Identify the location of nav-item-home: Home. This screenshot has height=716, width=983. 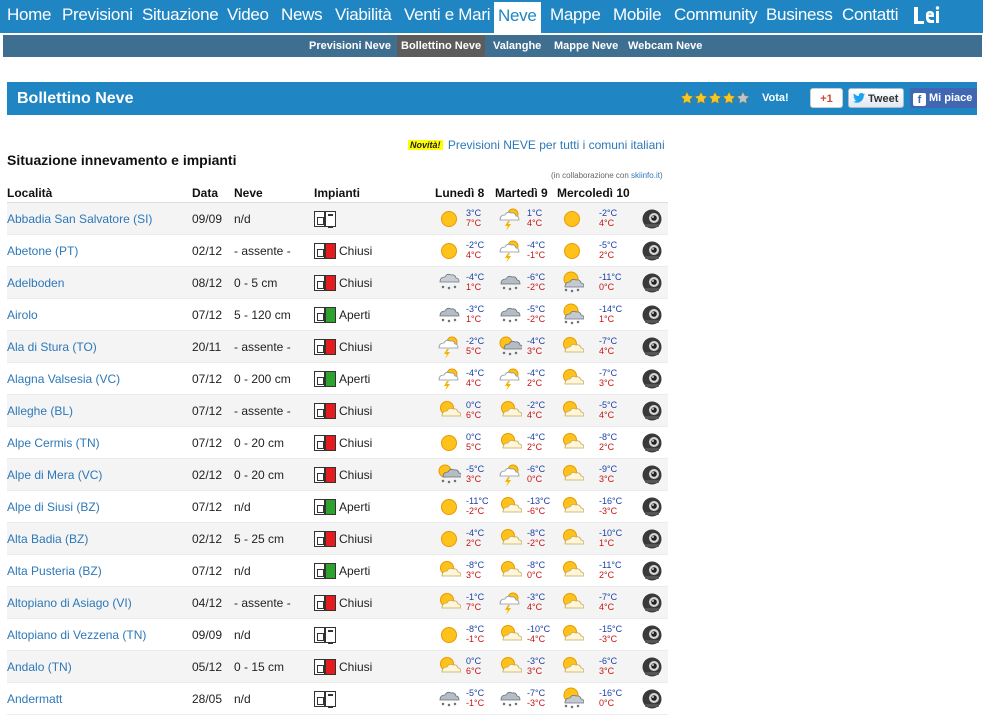
(29, 16).